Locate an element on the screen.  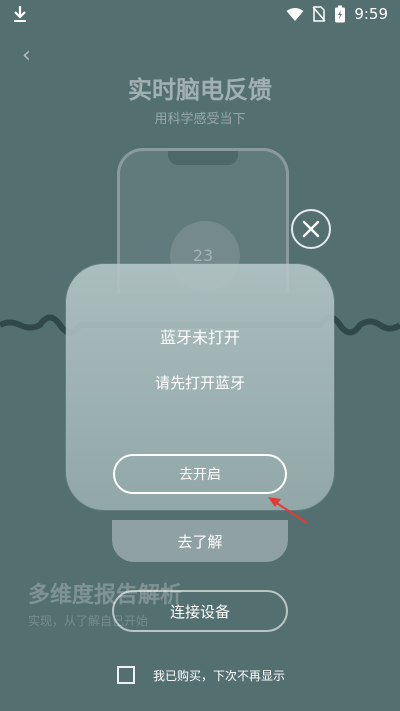
battery-icon is located at coordinates (340, 14).